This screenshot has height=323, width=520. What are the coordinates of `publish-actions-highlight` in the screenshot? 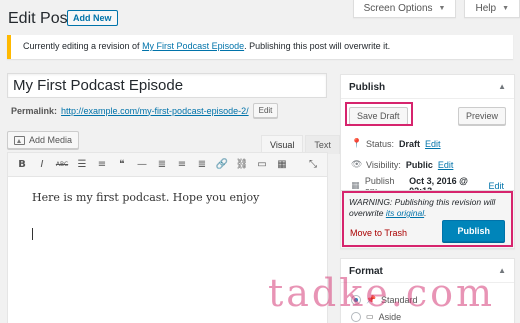 It's located at (427, 219).